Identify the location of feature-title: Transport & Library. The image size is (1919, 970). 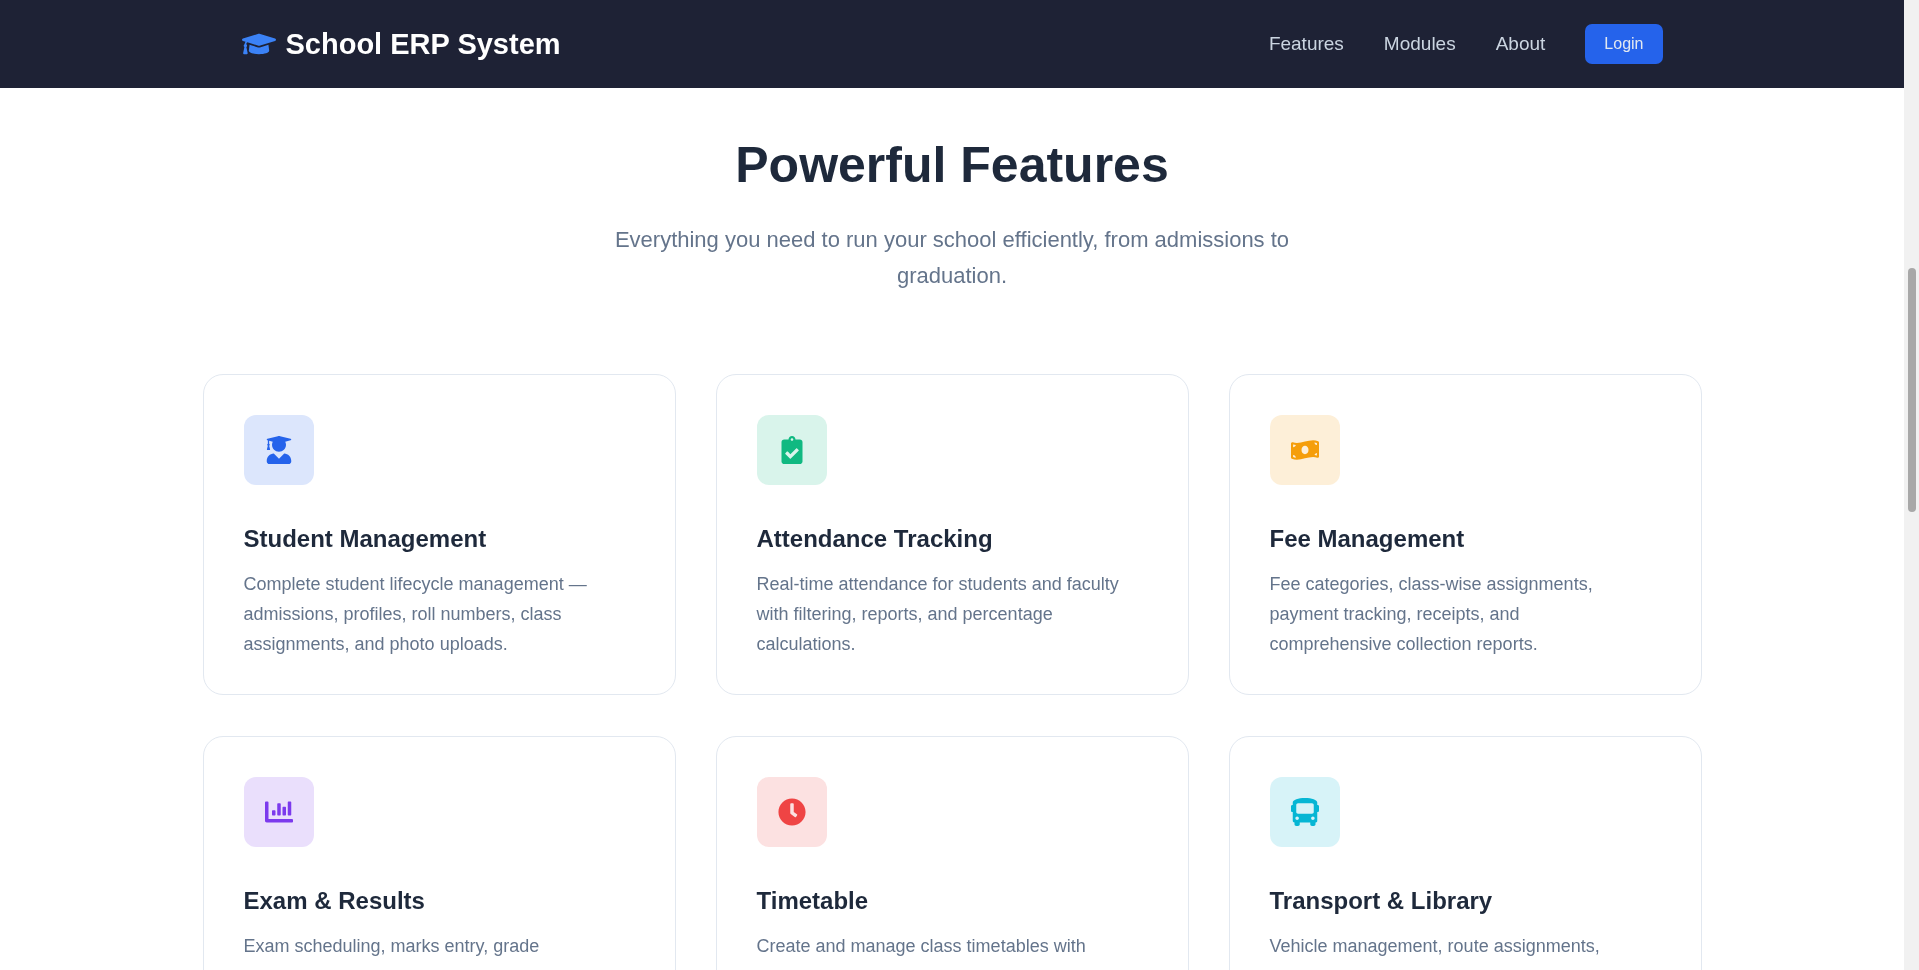
(1381, 901).